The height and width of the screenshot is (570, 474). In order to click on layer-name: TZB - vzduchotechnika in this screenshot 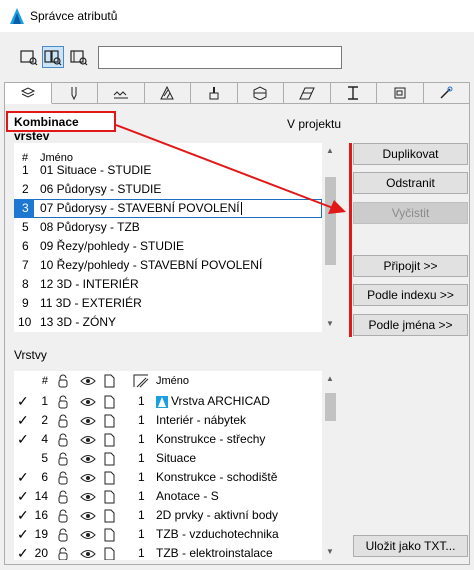, I will do `click(217, 534)`.